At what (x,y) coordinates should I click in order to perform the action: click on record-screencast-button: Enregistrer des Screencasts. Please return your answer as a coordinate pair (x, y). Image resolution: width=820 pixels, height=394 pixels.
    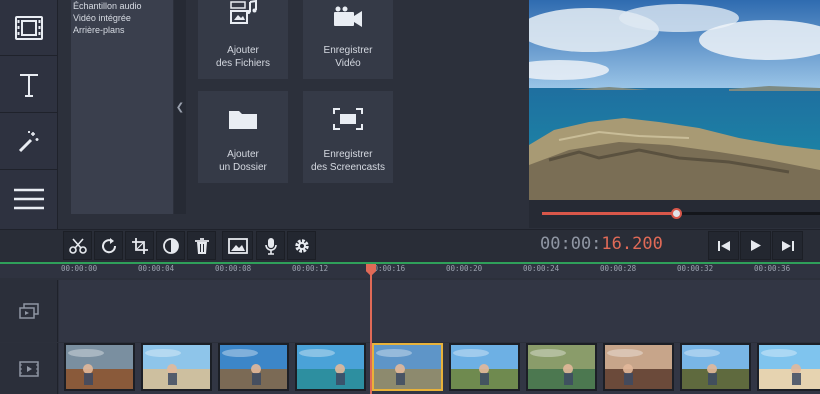
    Looking at the image, I should click on (348, 137).